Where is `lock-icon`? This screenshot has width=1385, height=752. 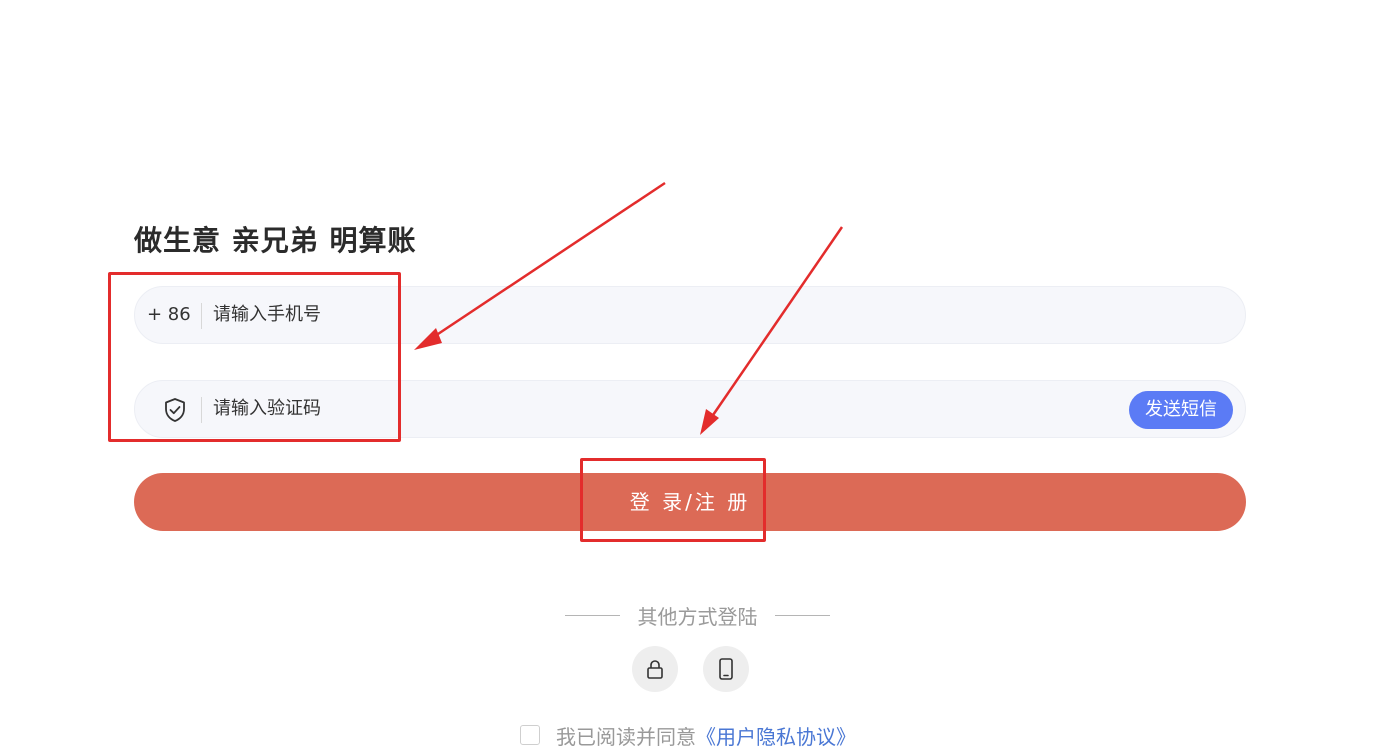 lock-icon is located at coordinates (655, 669).